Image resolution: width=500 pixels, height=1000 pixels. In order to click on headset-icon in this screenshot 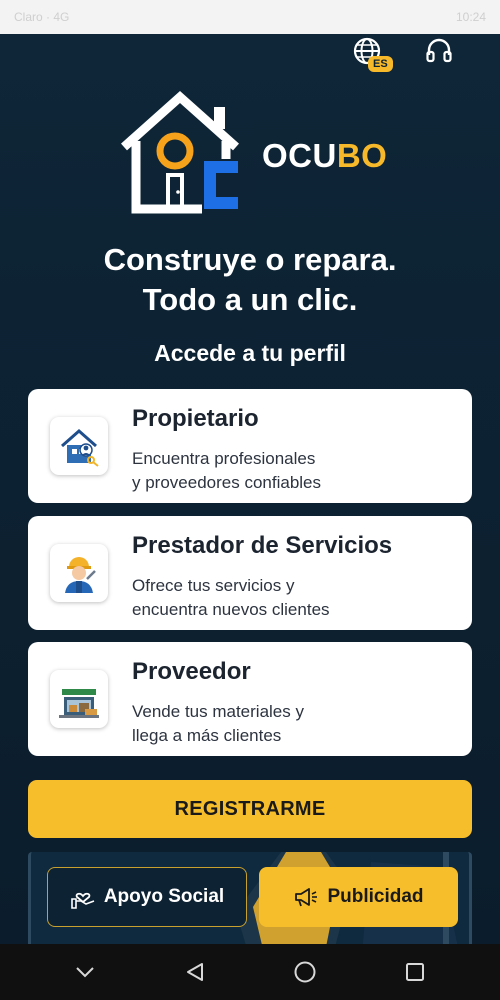, I will do `click(439, 50)`.